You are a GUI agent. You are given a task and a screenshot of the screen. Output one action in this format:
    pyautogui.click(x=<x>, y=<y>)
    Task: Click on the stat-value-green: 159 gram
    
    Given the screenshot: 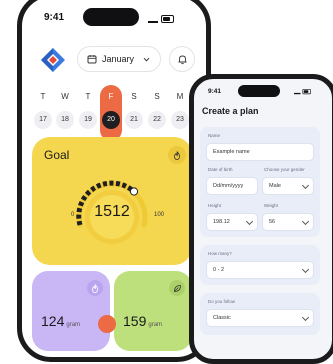 What is the action you would take?
    pyautogui.click(x=142, y=321)
    